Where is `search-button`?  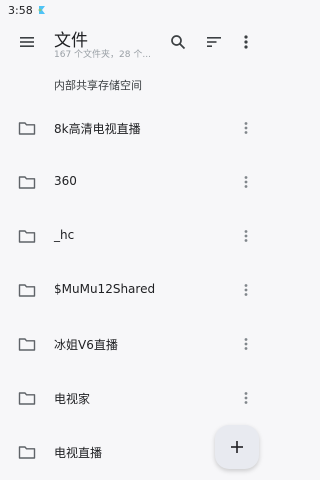 search-button is located at coordinates (178, 42).